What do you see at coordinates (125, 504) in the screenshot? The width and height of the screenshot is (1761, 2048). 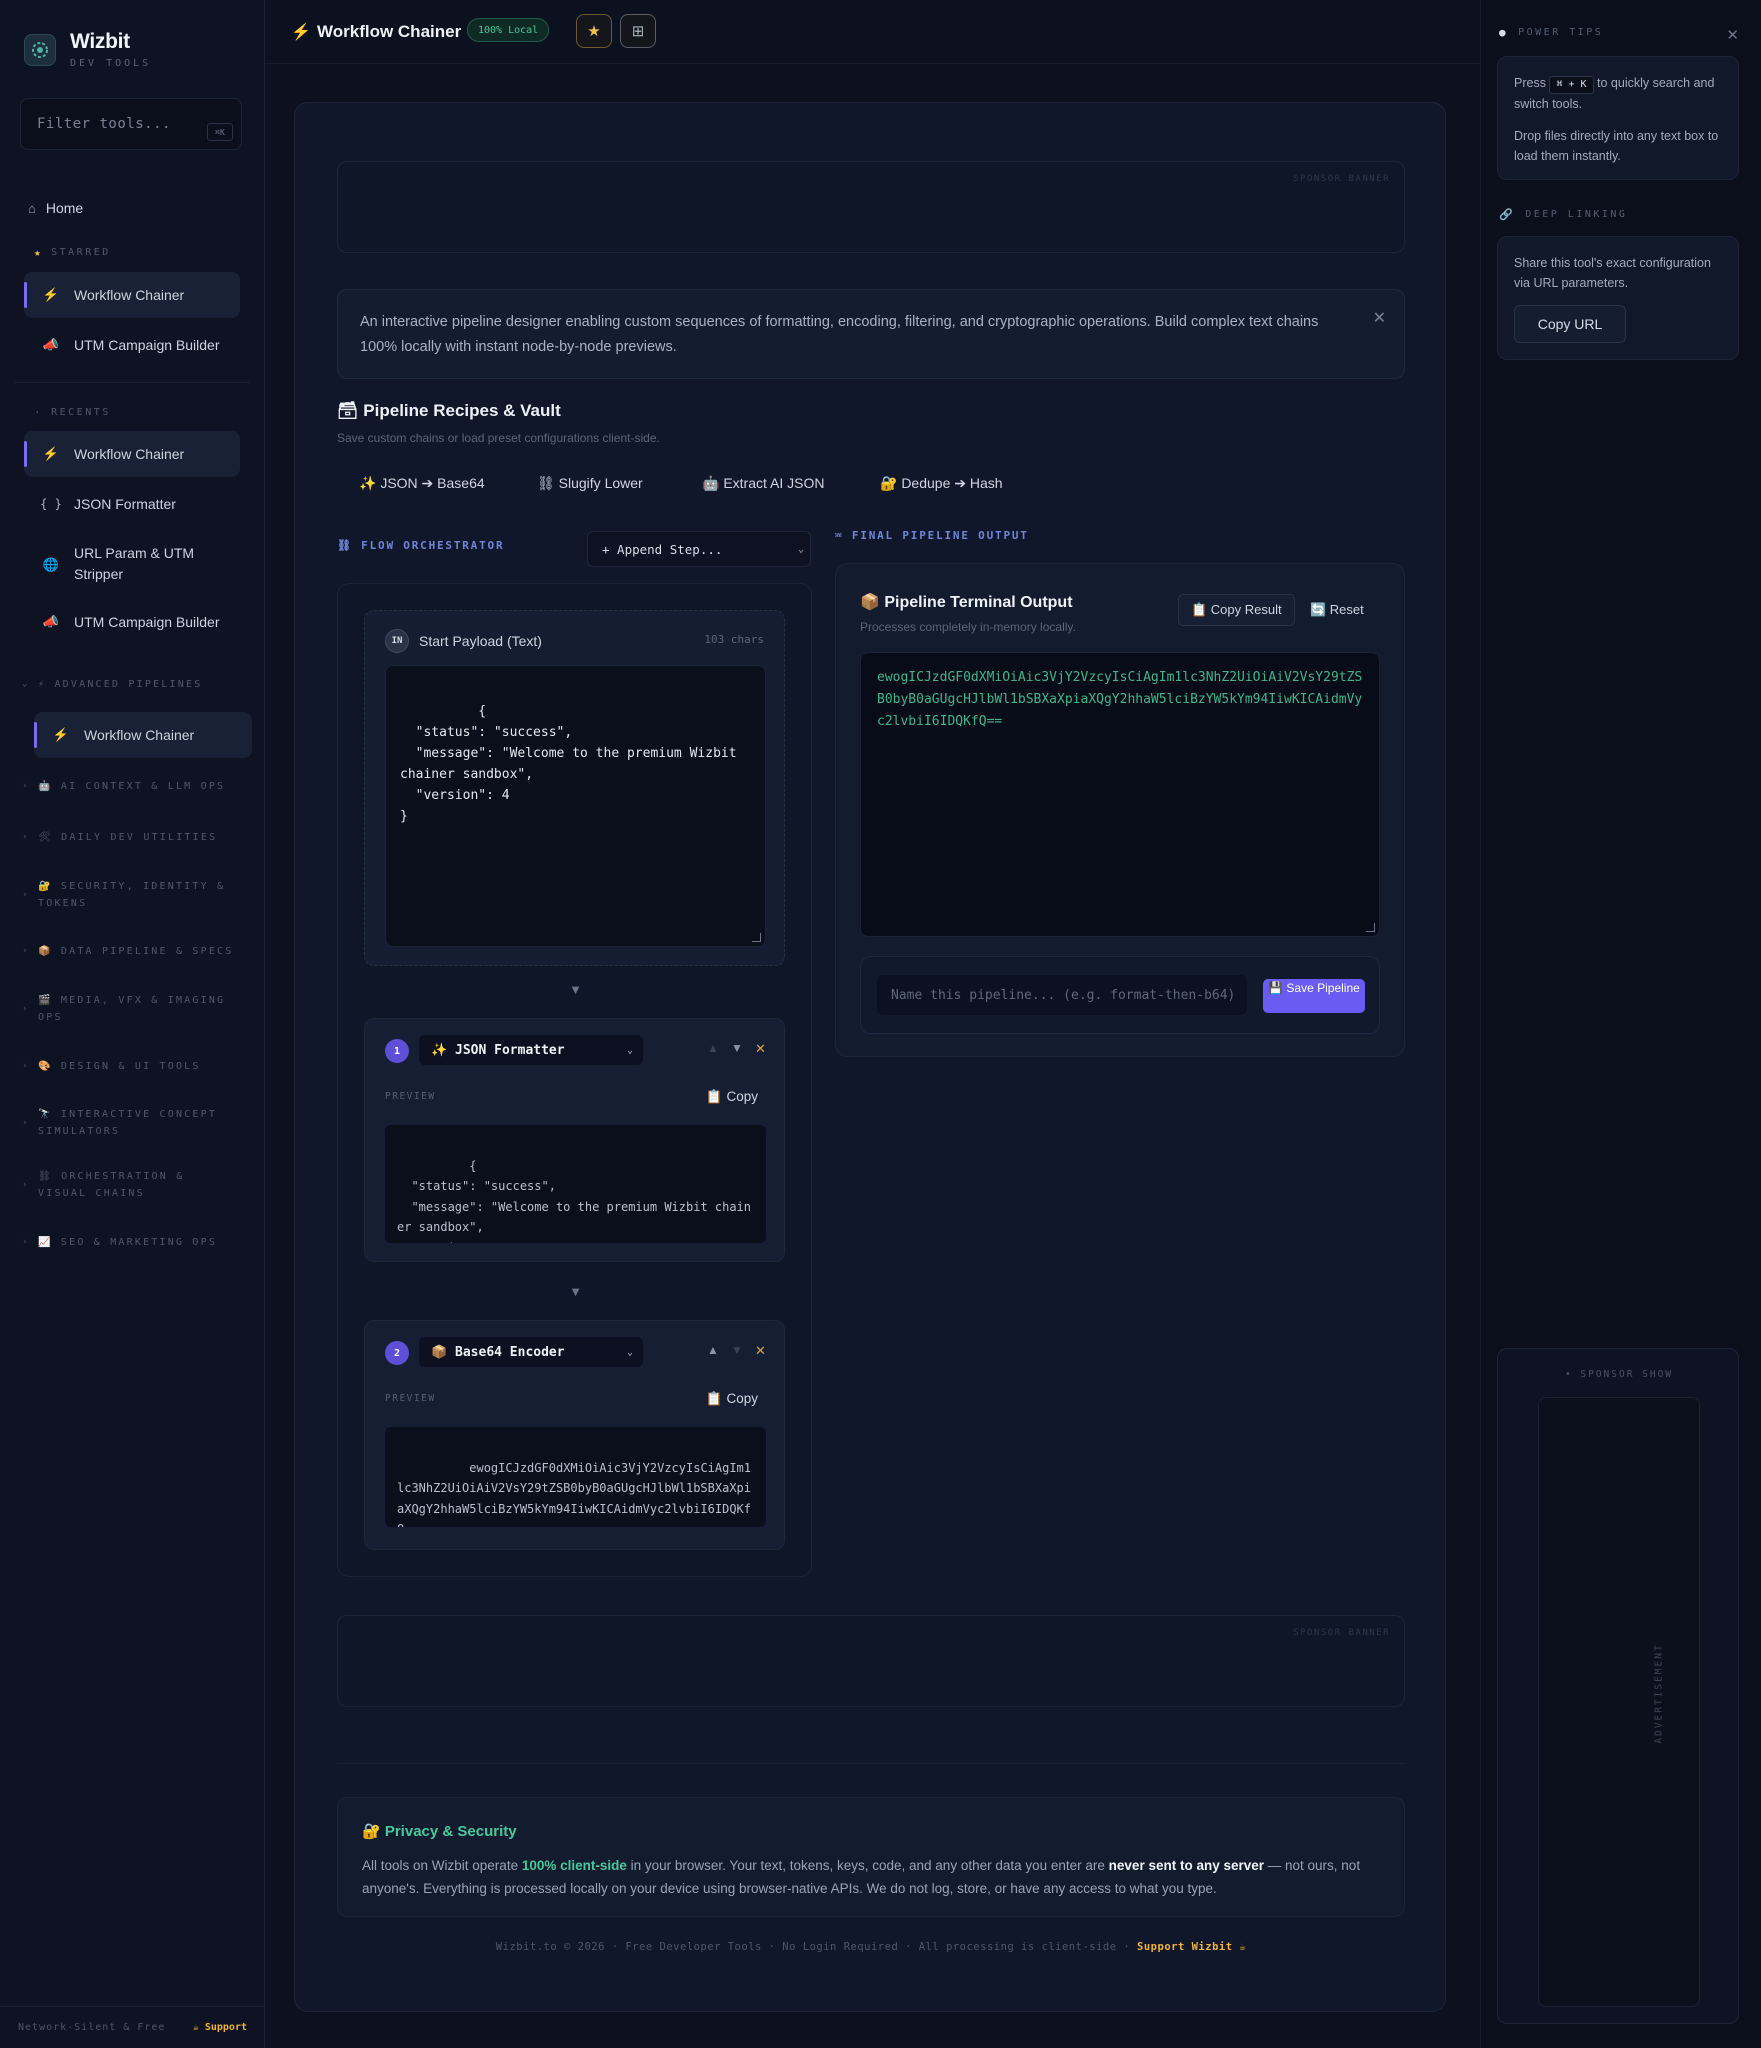 I see `nav-item-label: JSON Formatter` at bounding box center [125, 504].